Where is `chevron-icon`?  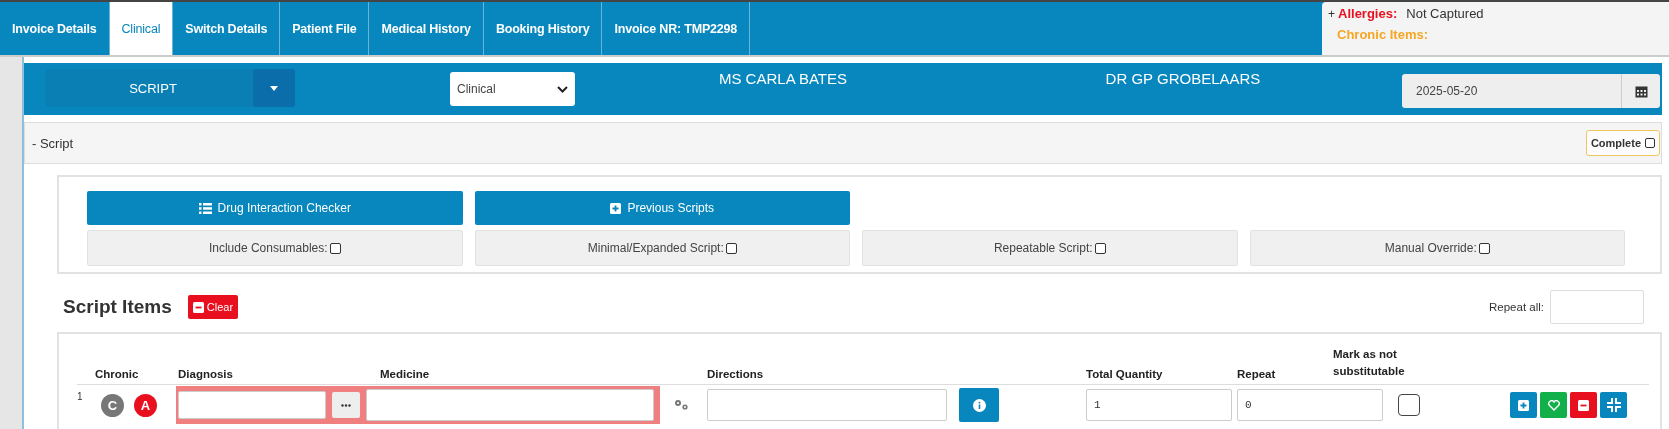
chevron-icon is located at coordinates (562, 89).